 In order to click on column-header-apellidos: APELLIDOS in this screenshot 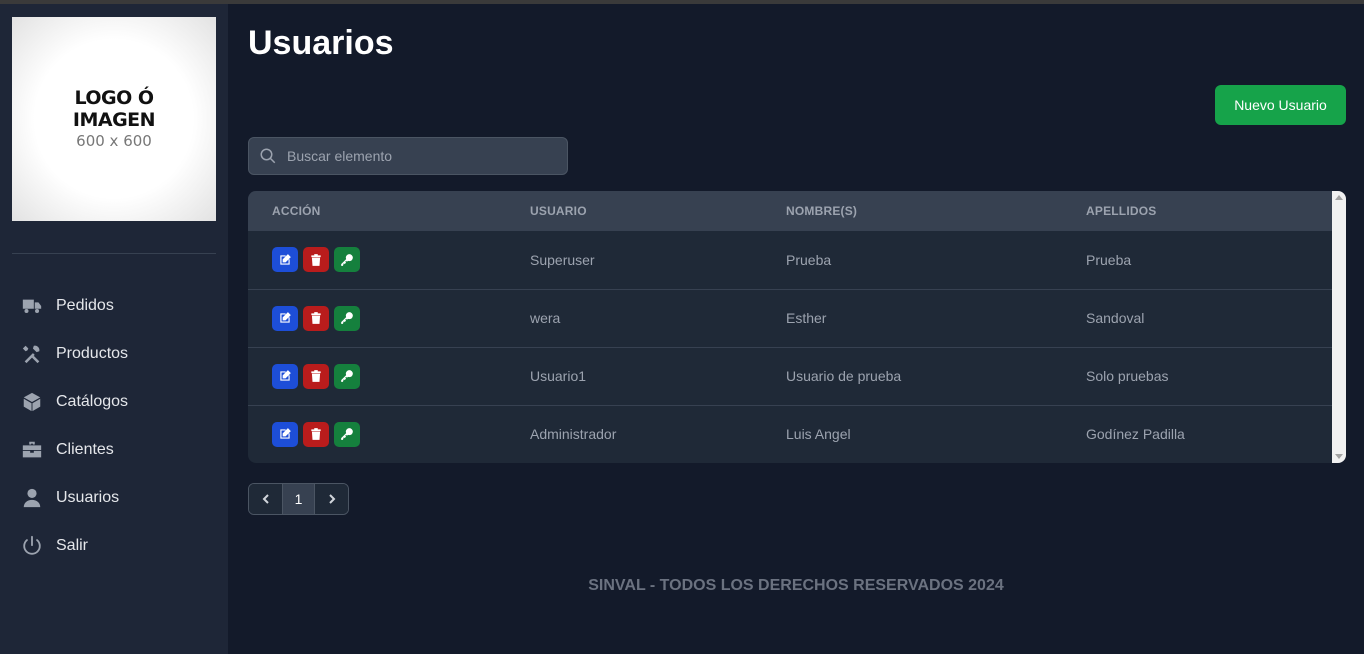, I will do `click(1121, 211)`.